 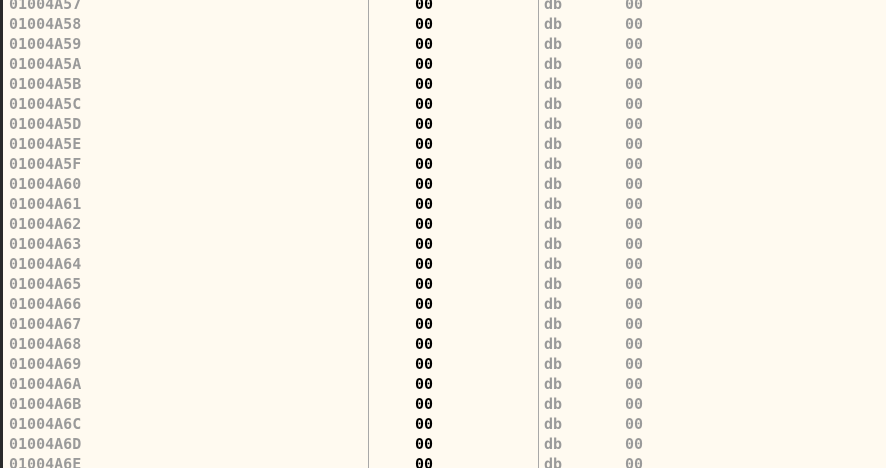 What do you see at coordinates (443, 344) in the screenshot?
I see `disasm-row: 01004A68 00 db 00` at bounding box center [443, 344].